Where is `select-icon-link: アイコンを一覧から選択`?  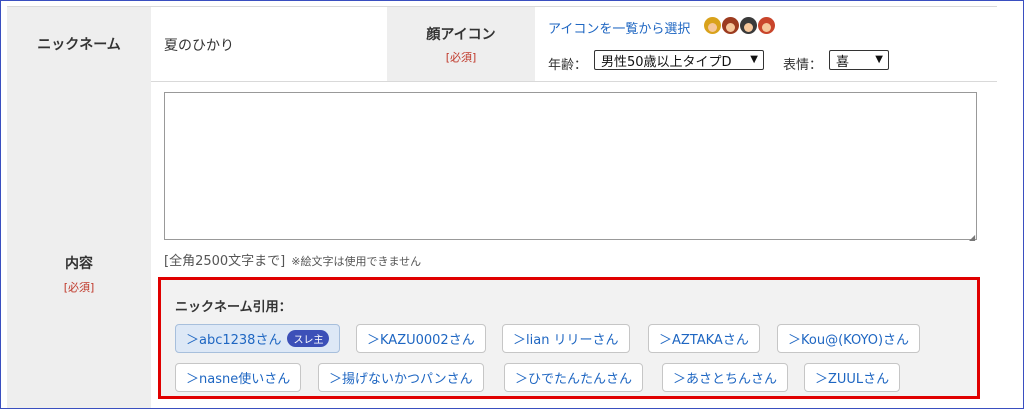
select-icon-link: アイコンを一覧から選択 is located at coordinates (619, 27).